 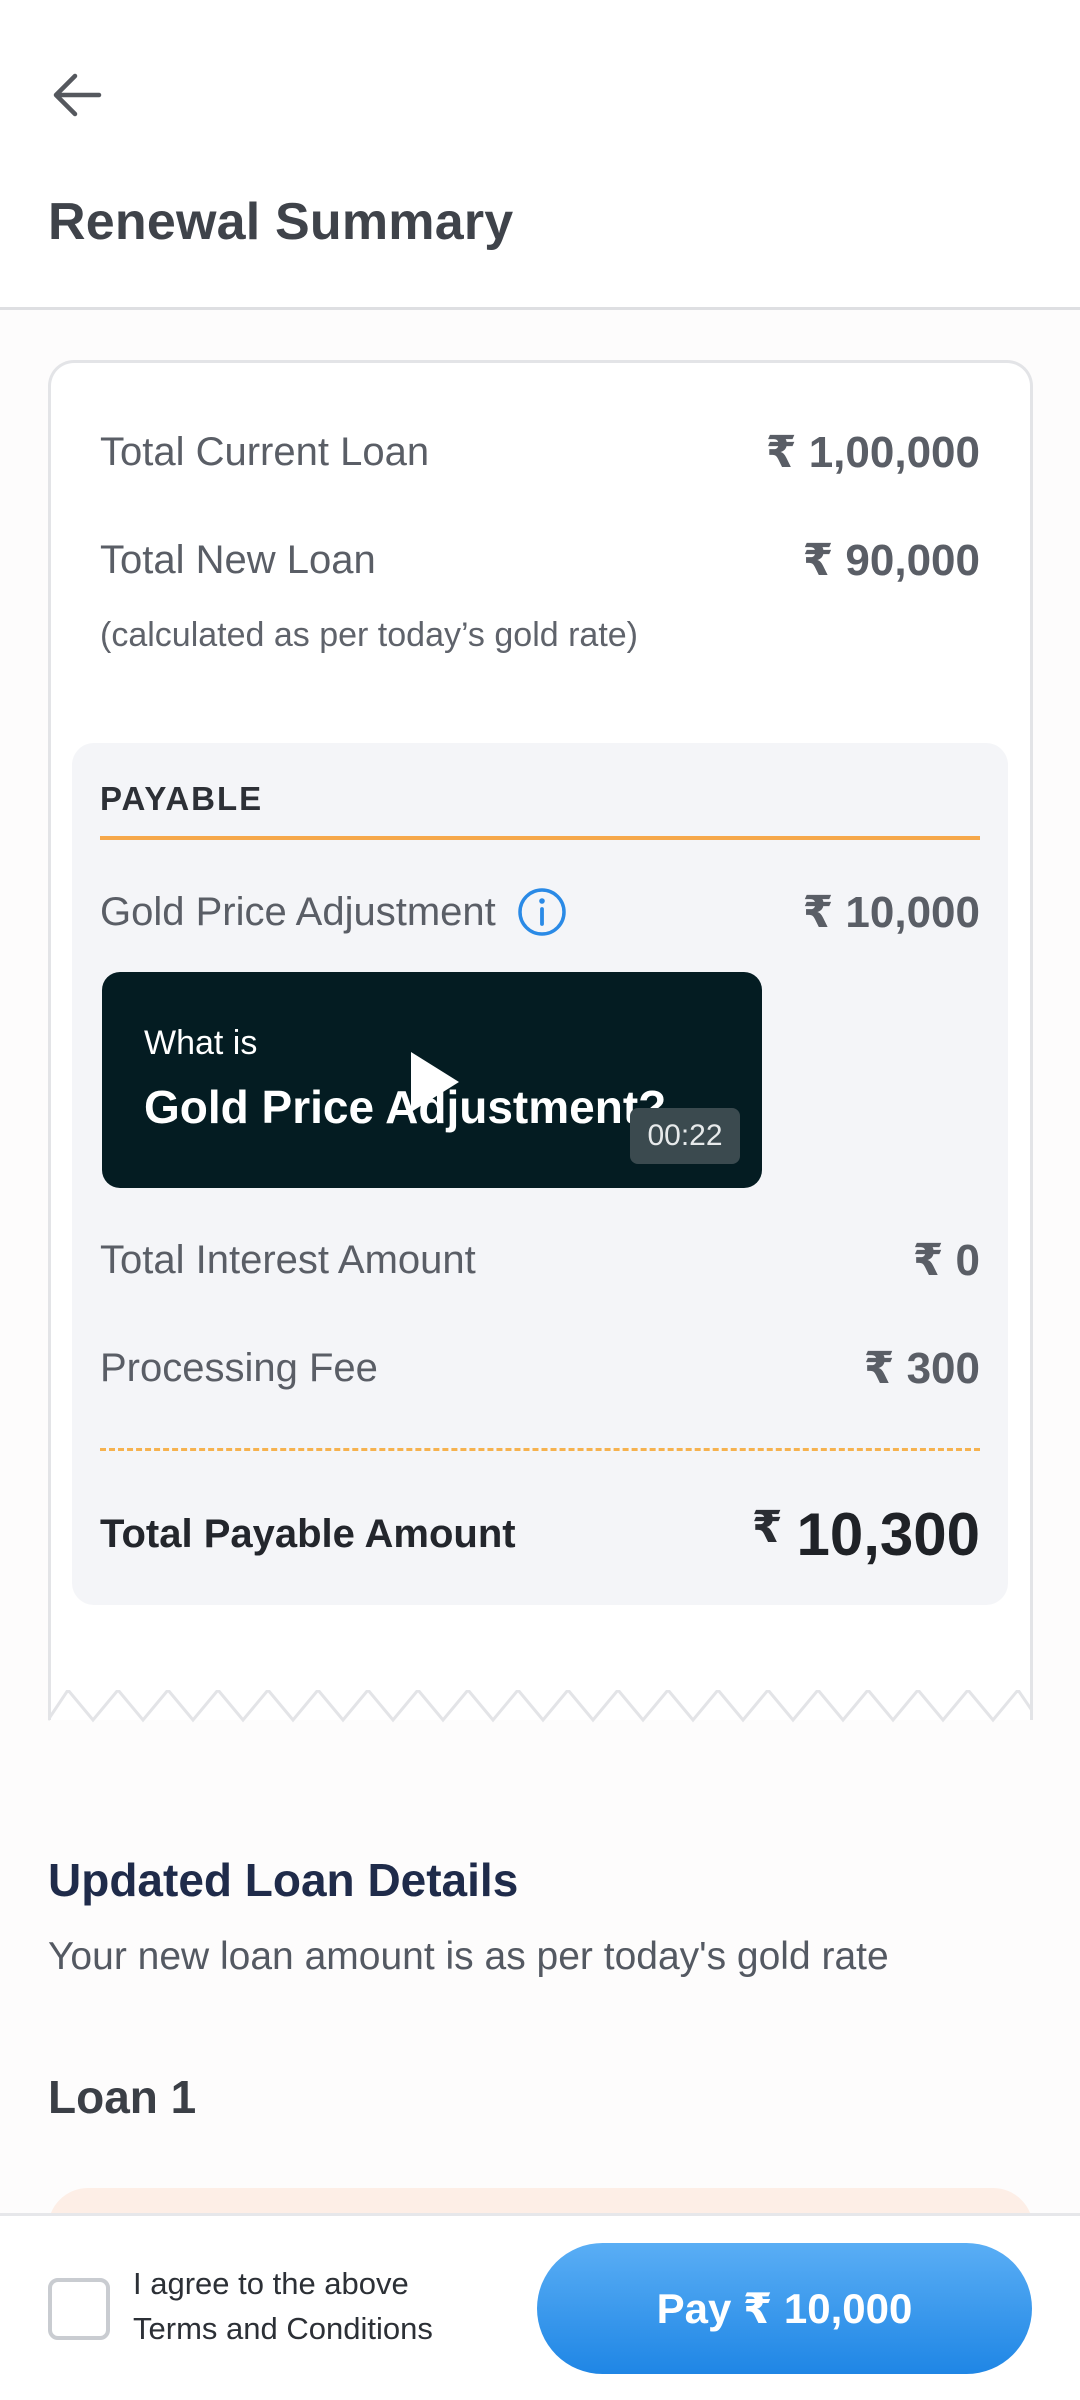 I want to click on current-loan-value: ₹ 1,00,000, so click(x=872, y=452).